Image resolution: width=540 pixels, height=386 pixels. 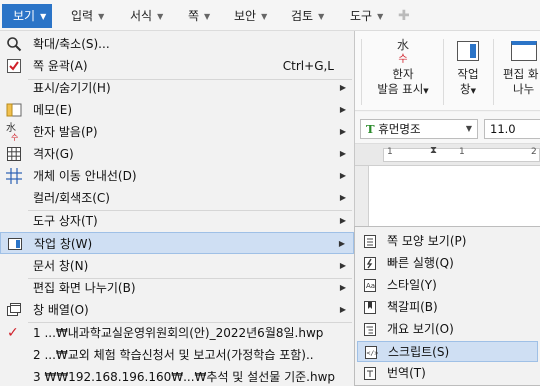 I want to click on menu-view-label: 보기, so click(x=24, y=16).